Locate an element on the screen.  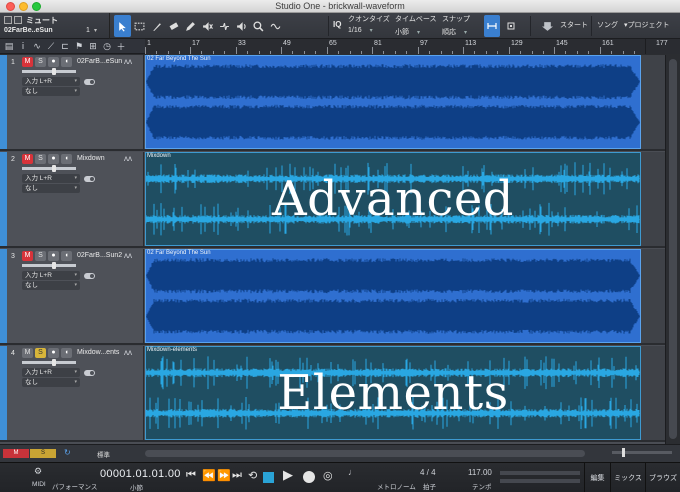
split-tool-button is located at coordinates (156, 26).